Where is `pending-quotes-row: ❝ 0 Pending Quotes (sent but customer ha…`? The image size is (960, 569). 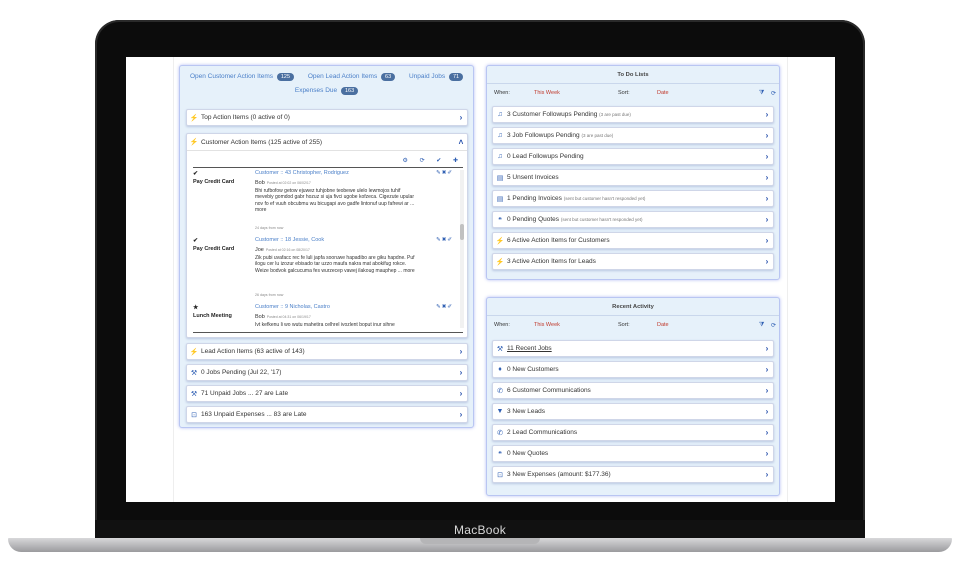
pending-quotes-row: ❝ 0 Pending Quotes (sent but customer ha… is located at coordinates (633, 219).